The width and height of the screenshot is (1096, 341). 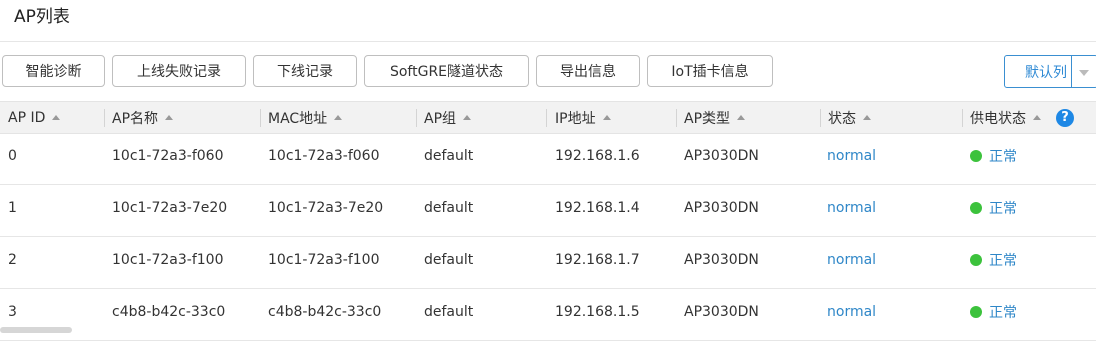 What do you see at coordinates (169, 312) in the screenshot?
I see `cell-ap-name: c4b8-b42c-33c0` at bounding box center [169, 312].